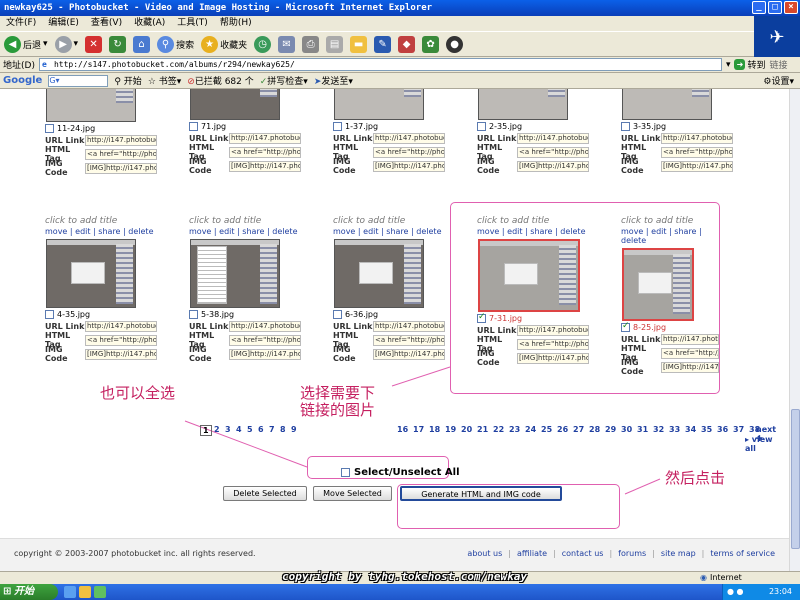 This screenshot has width=800, height=600. I want to click on stop-icon: ✕, so click(94, 44).